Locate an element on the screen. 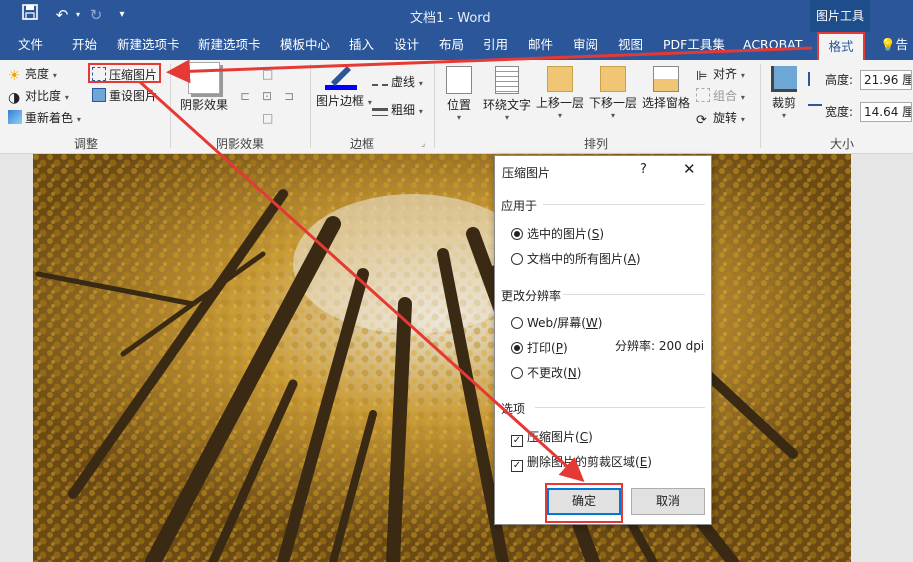  weight-icon is located at coordinates (380, 112).